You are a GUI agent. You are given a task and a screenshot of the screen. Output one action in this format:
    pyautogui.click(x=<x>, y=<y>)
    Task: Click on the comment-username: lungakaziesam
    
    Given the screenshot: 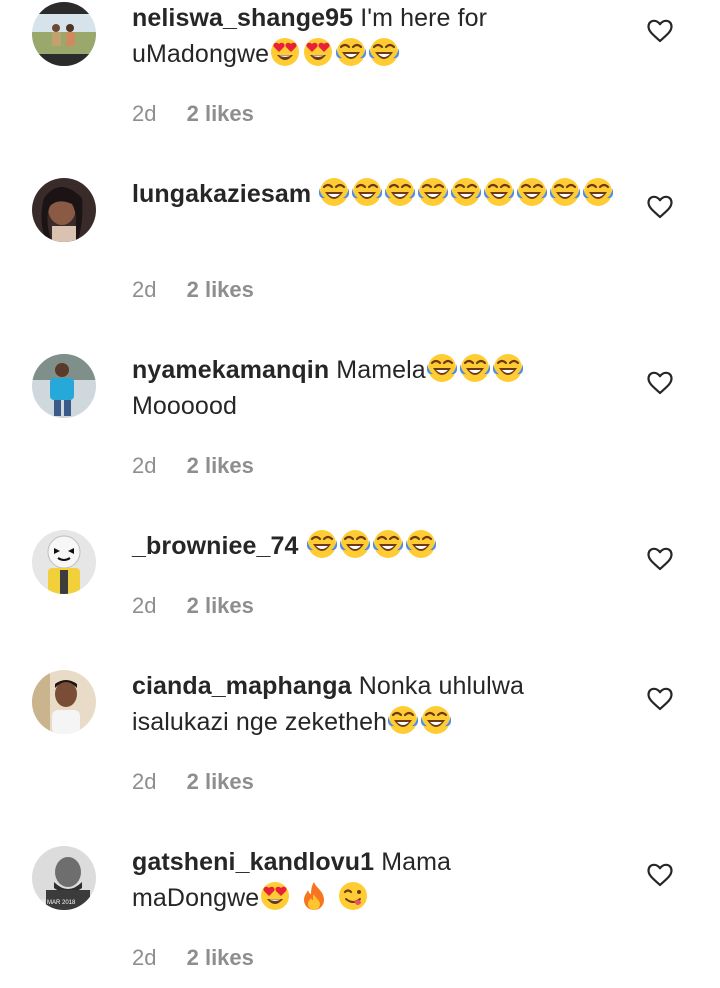 What is the action you would take?
    pyautogui.click(x=221, y=194)
    